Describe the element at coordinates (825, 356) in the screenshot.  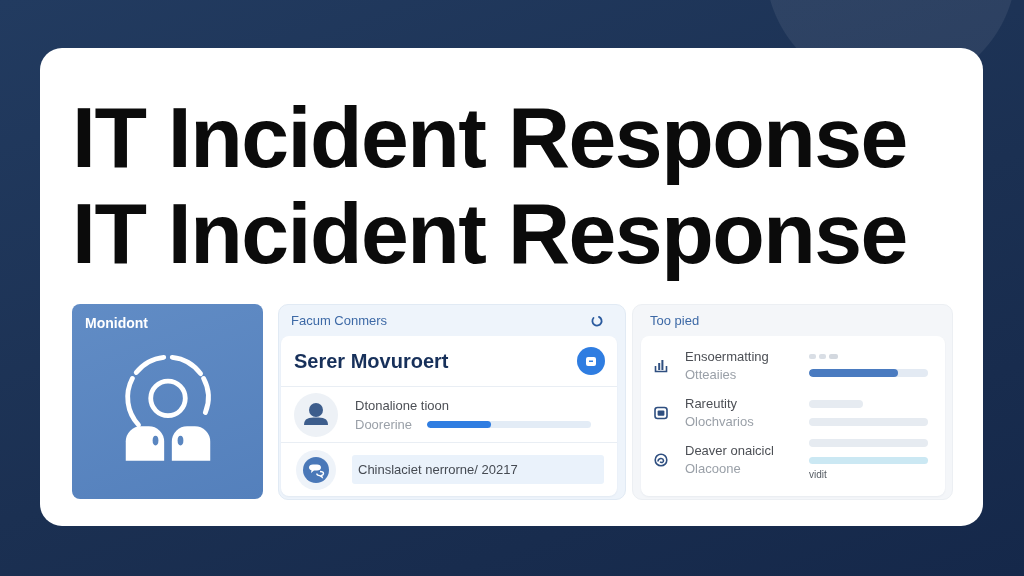
I see `dots-icon` at that location.